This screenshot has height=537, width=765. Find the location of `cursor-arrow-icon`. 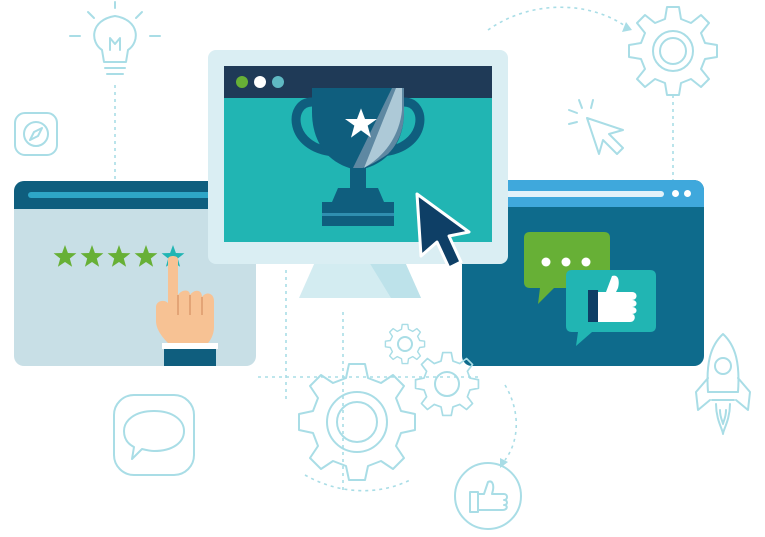

cursor-arrow-icon is located at coordinates (443, 231).